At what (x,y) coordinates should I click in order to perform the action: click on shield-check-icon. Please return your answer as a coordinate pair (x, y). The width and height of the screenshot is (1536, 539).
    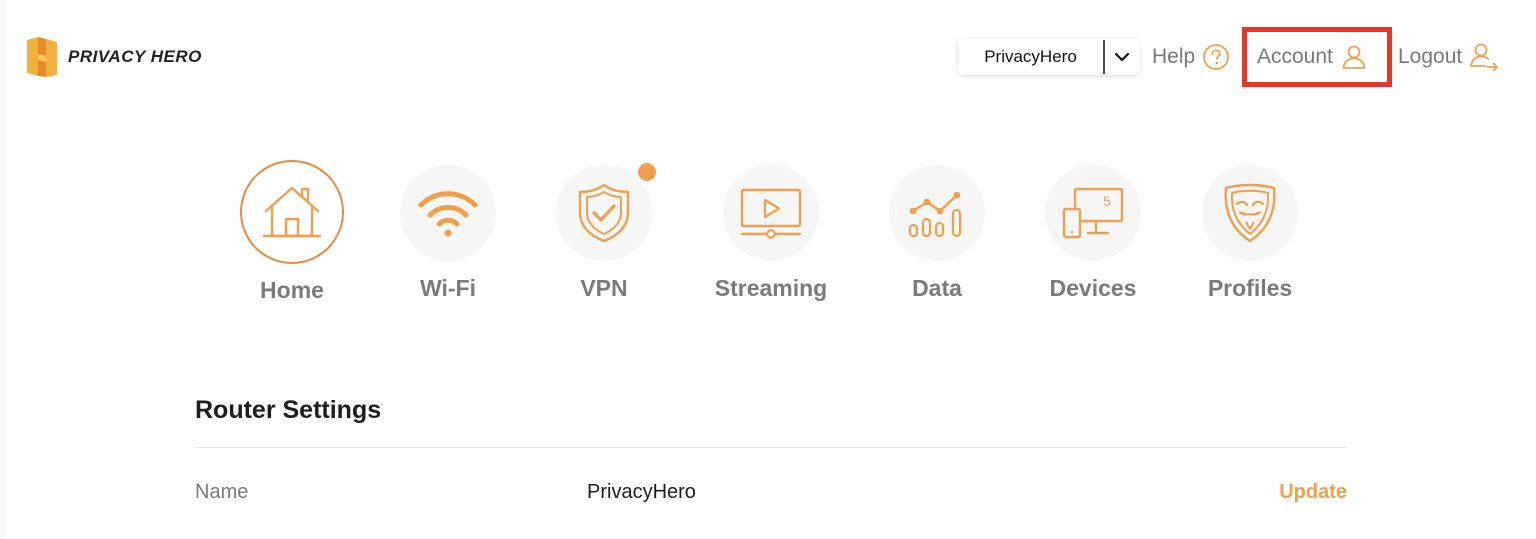
    Looking at the image, I should click on (604, 213).